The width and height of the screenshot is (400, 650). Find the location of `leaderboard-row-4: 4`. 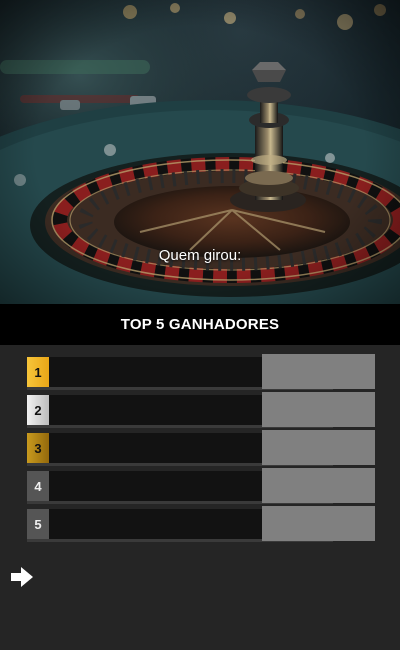

leaderboard-row-4: 4 is located at coordinates (200, 487).